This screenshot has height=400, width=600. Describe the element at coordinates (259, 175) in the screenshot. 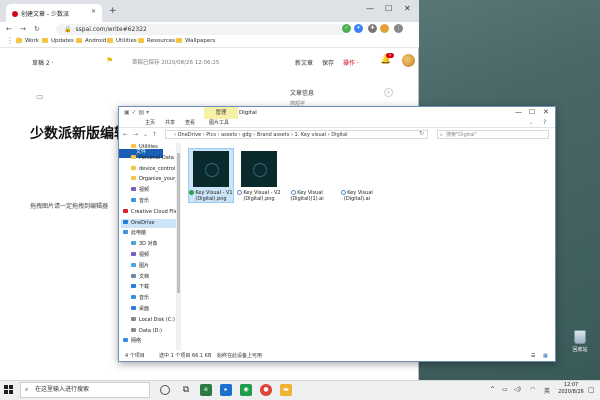

I see `file-item: Key Visual - V2 (Digital).png` at that location.